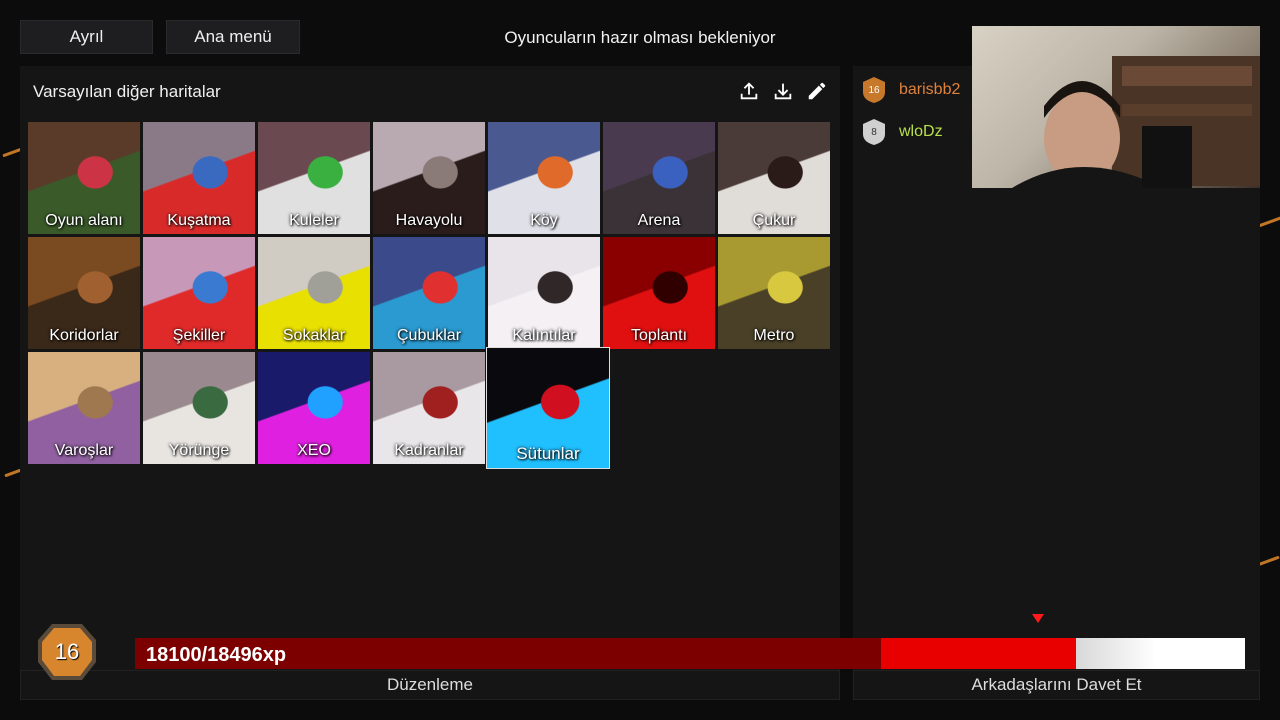  I want to click on player-row: 16 barisbb2, so click(910, 90).